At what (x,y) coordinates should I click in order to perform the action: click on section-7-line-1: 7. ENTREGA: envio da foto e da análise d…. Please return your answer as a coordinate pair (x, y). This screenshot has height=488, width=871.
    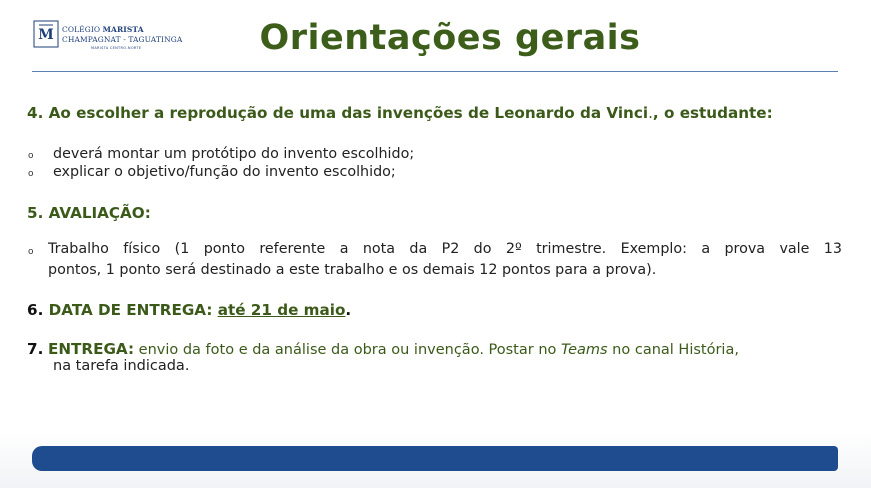
    Looking at the image, I should click on (383, 349).